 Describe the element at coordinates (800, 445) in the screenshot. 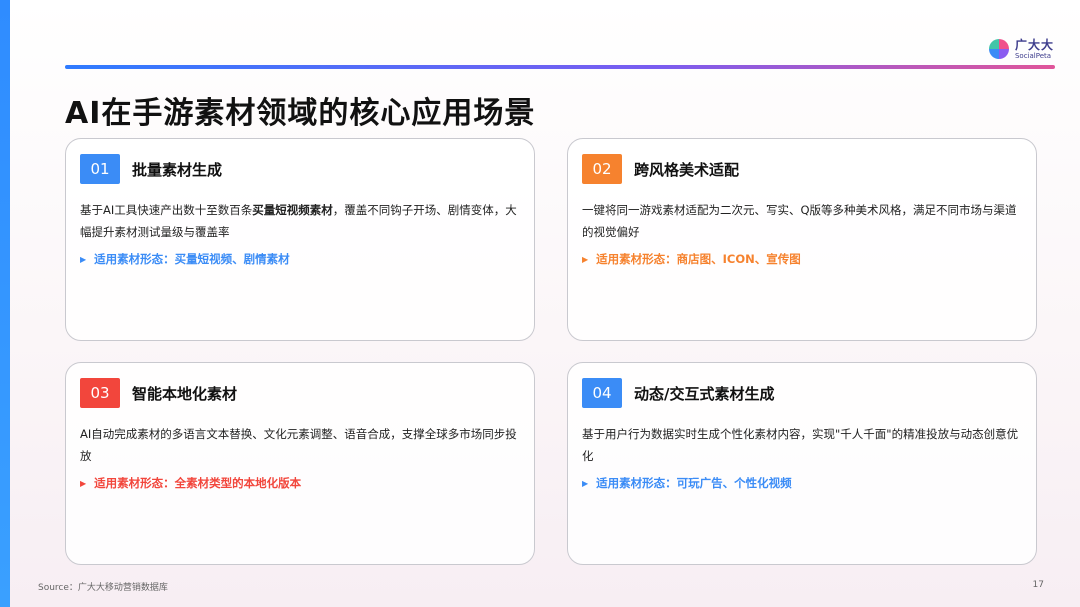

I see `card-description: 基于用户行为数据实时生成个性化素材内容，实现"千人千面"的精准投放与动态创意优化` at that location.